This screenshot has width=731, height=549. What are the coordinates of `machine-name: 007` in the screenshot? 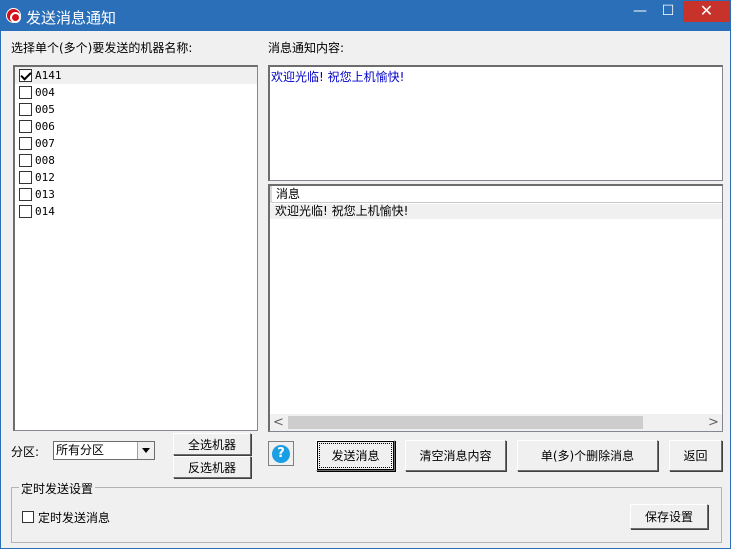 It's located at (45, 143).